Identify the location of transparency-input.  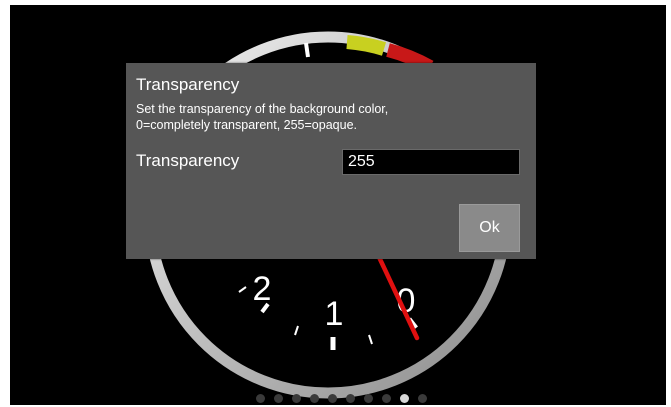
(431, 162).